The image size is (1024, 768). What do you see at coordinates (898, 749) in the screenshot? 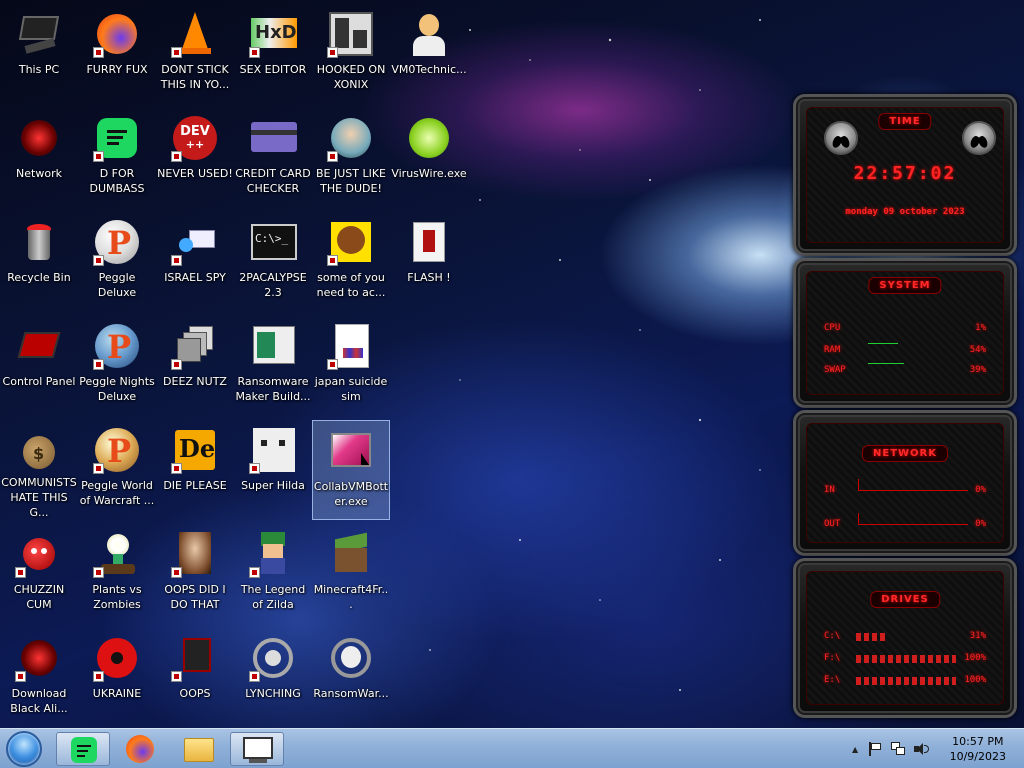
I see `network-tray-icon` at bounding box center [898, 749].